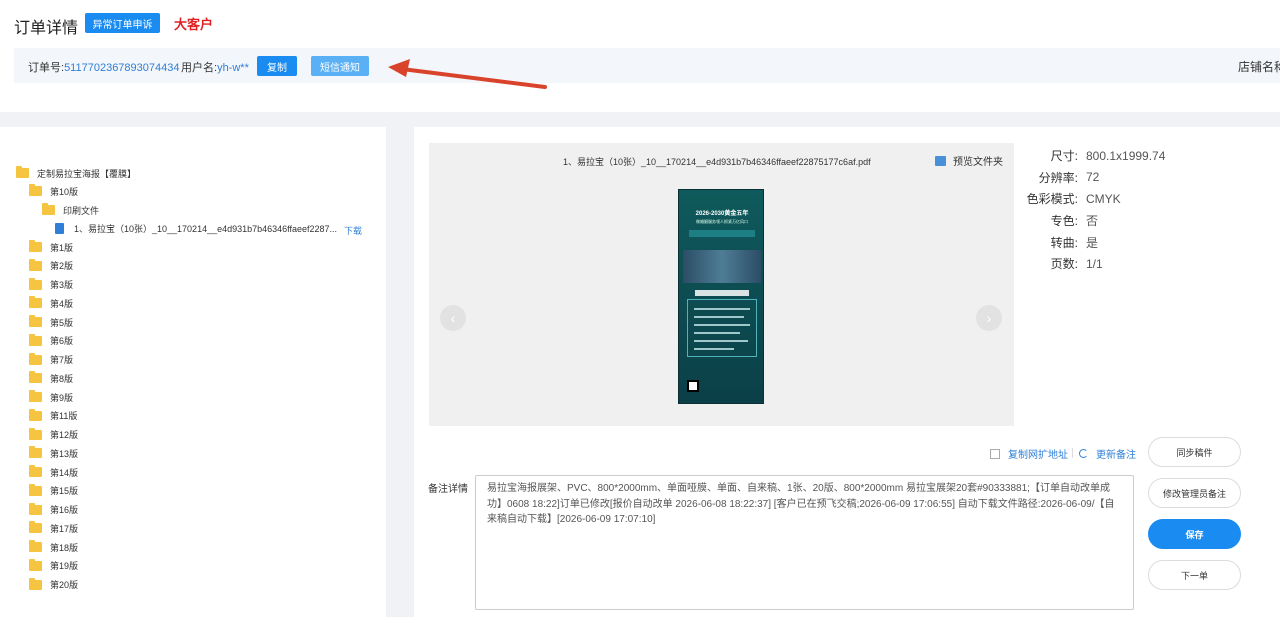 This screenshot has width=1280, height=617. What do you see at coordinates (53, 584) in the screenshot?
I see `tree-item-version: 第20版` at bounding box center [53, 584].